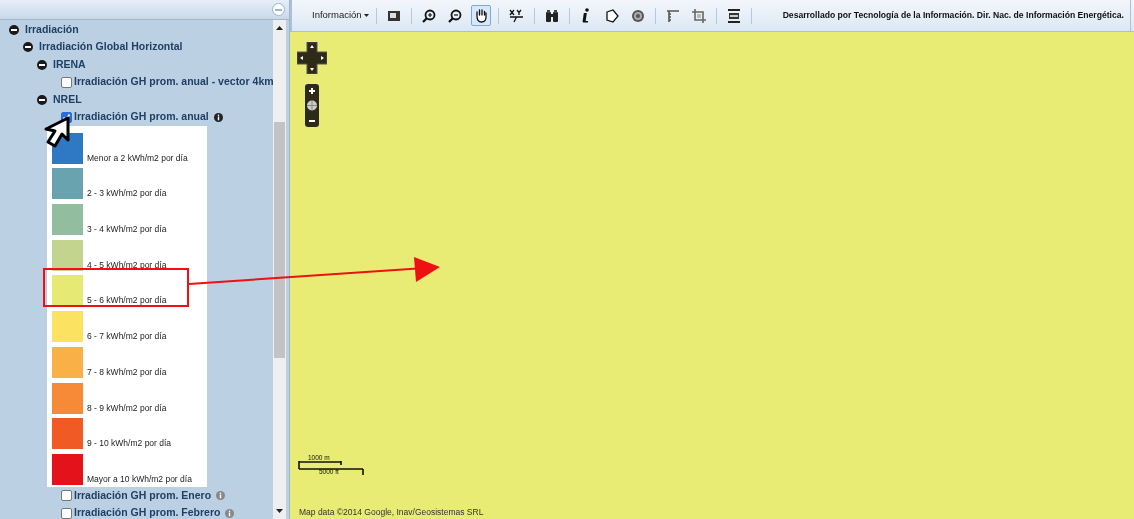 The image size is (1134, 519). Describe the element at coordinates (279, 28) in the screenshot. I see `scroll-up-icon` at that location.